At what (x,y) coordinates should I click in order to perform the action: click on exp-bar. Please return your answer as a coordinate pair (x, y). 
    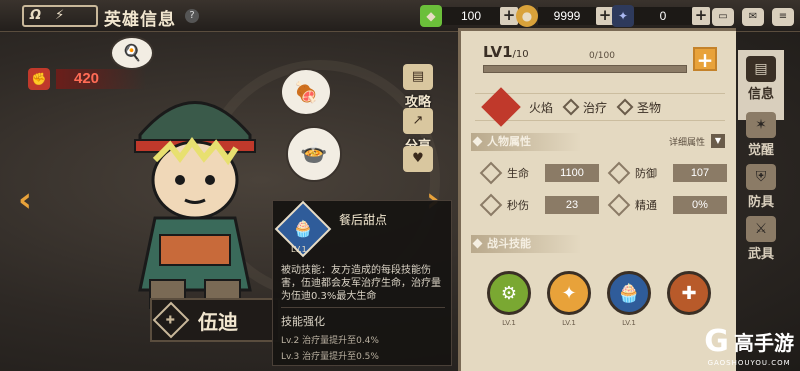
    Looking at the image, I should click on (585, 69).